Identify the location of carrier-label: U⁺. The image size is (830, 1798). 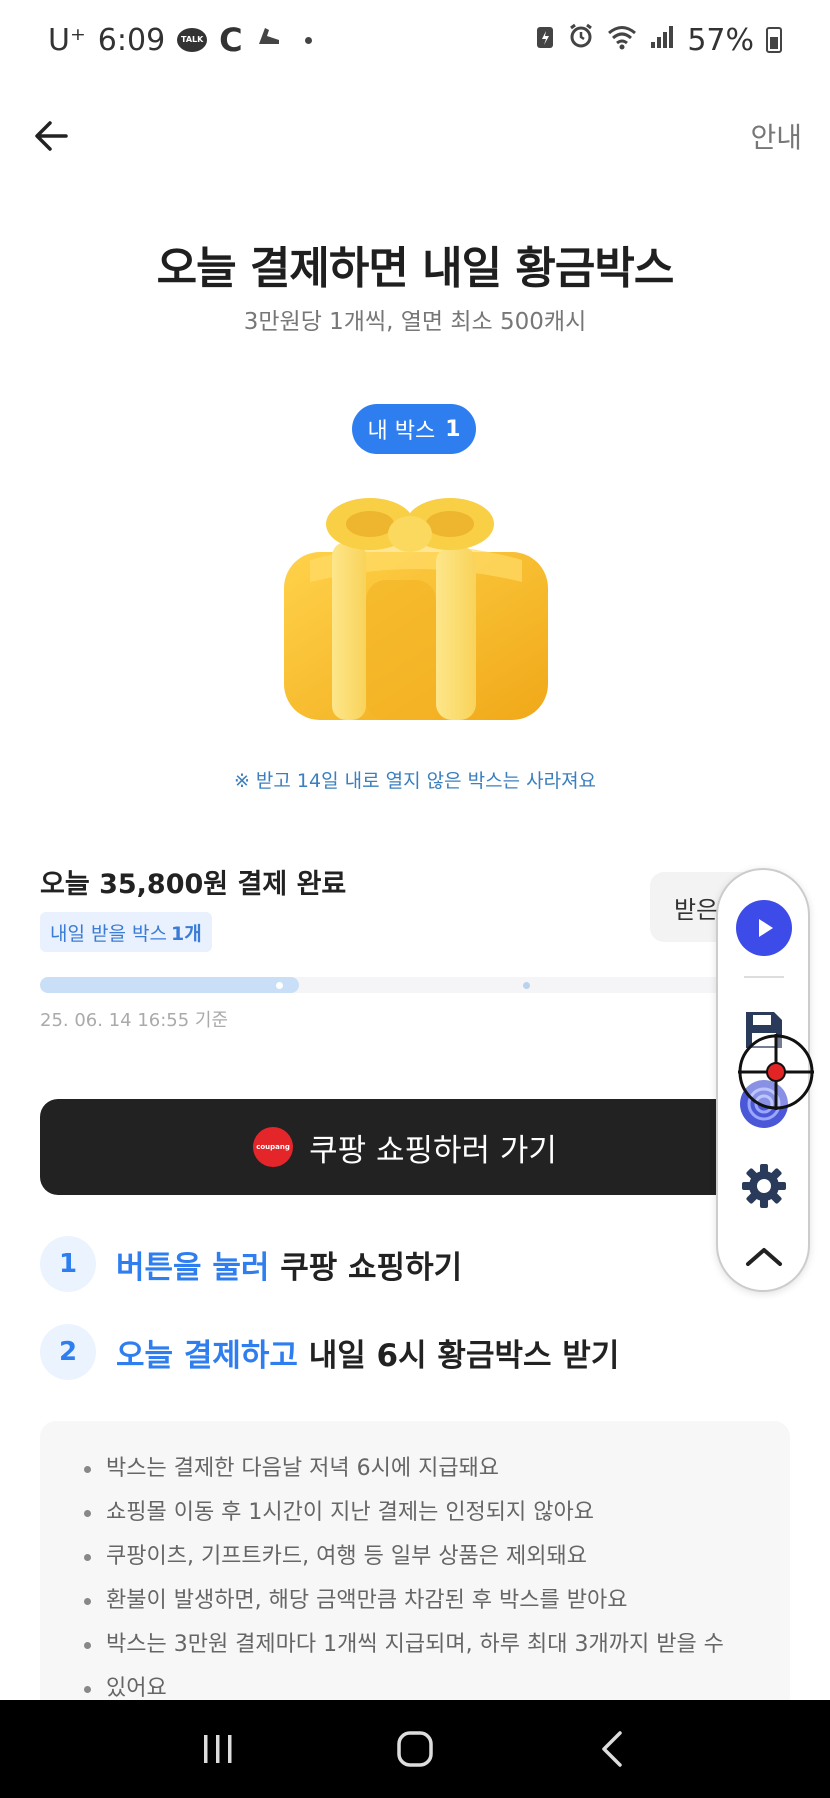
(67, 40).